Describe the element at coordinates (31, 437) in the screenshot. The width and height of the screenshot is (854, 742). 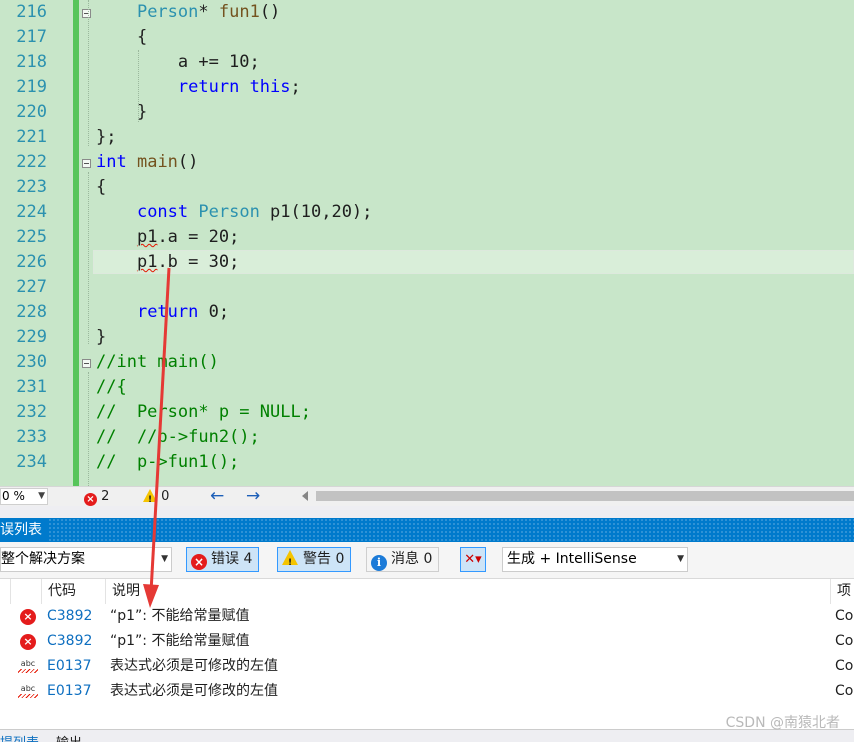
I see `line-number: 233` at that location.